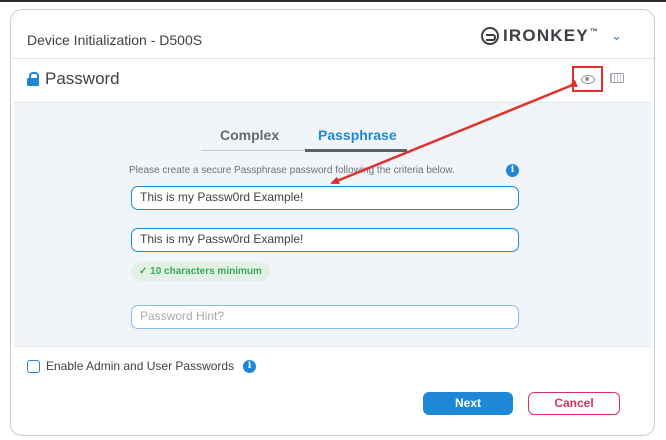 The image size is (666, 440). I want to click on brand-name: IRONKEY™, so click(551, 35).